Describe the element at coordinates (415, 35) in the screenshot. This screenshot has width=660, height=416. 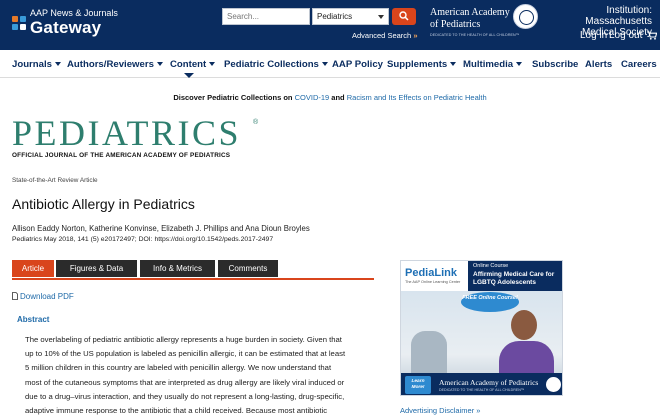
I see `double-chevron-icon: »` at that location.